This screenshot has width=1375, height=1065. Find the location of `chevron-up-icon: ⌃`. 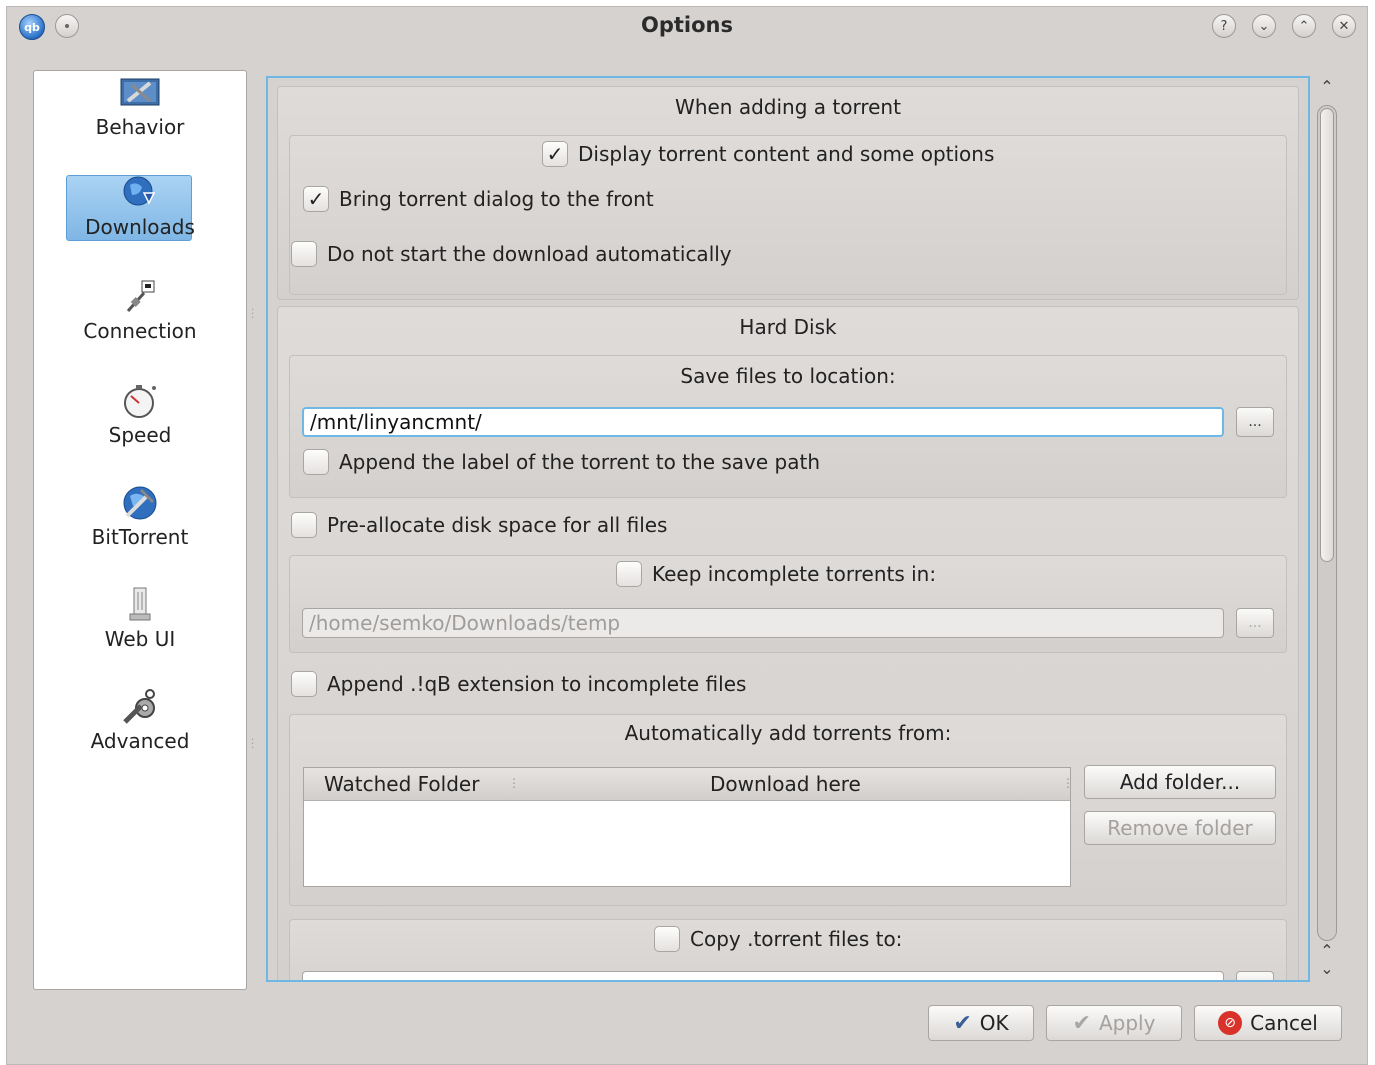

chevron-up-icon: ⌃ is located at coordinates (1304, 26).